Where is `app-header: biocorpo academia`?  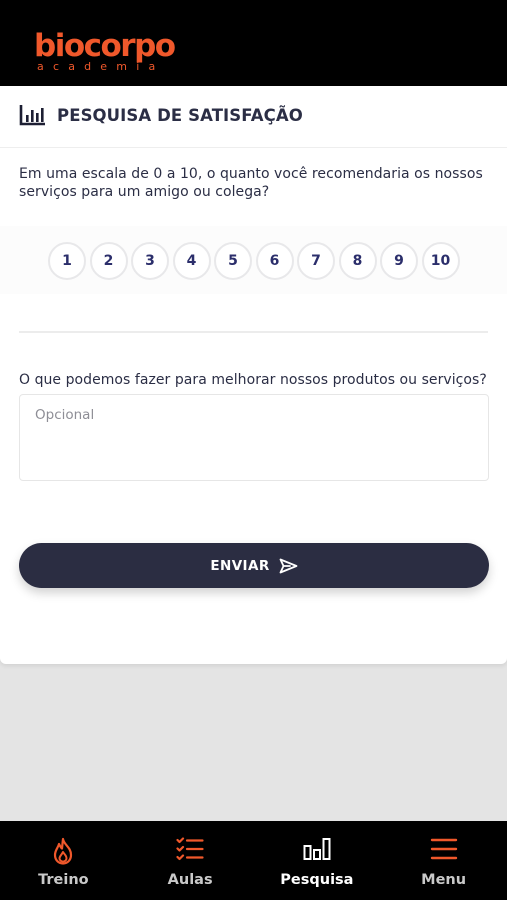
app-header: biocorpo academia is located at coordinates (253, 43).